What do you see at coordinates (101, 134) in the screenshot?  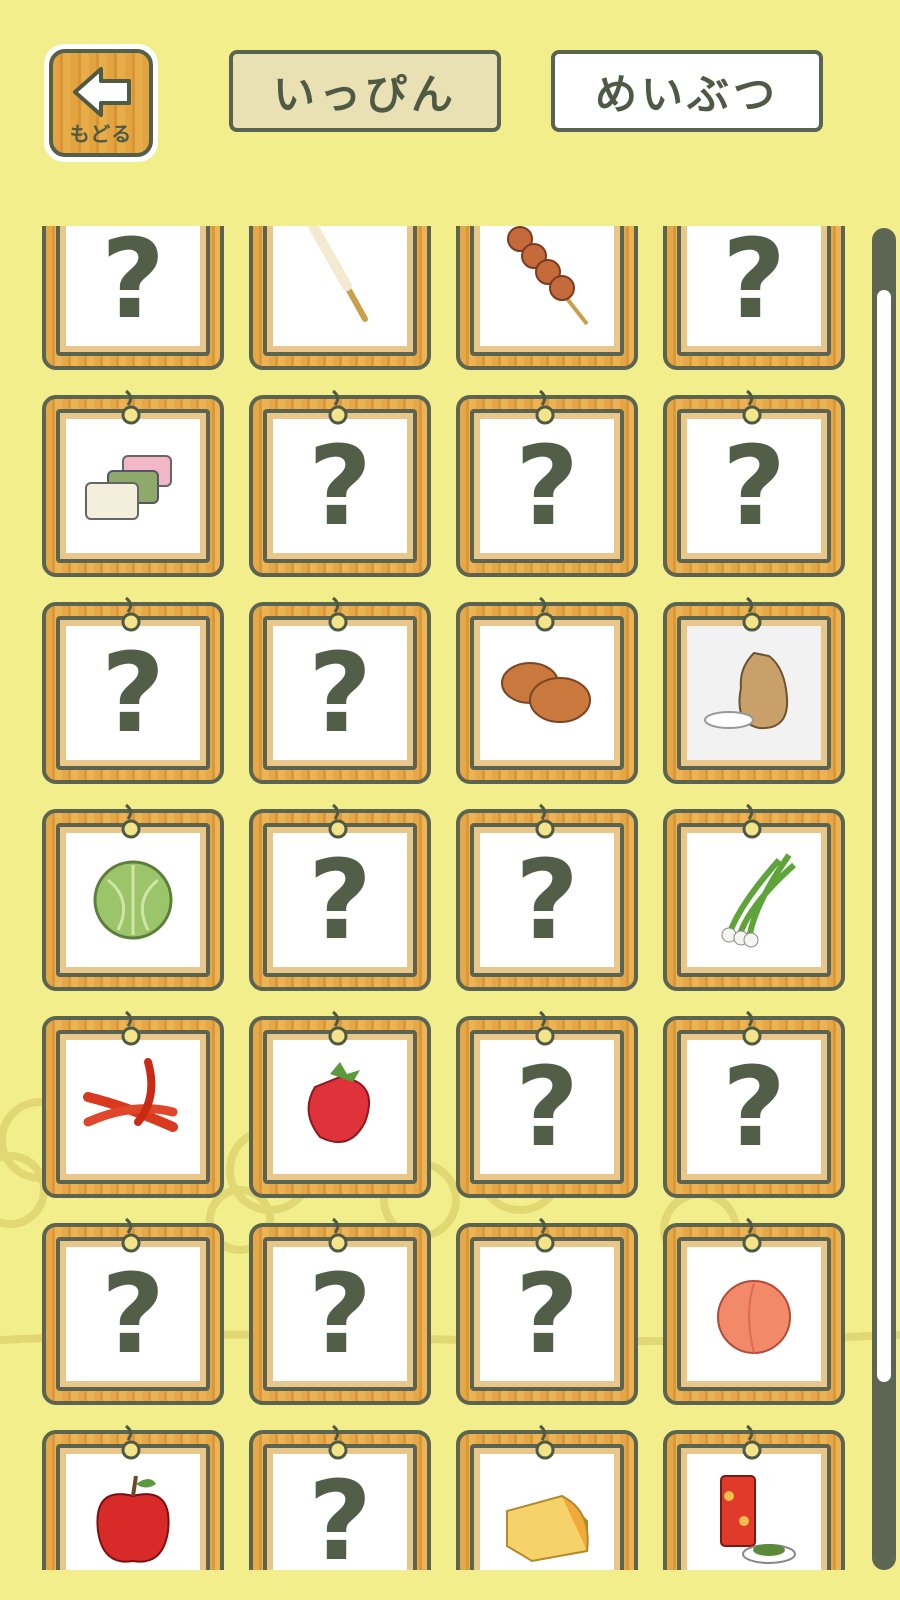 I see `back-button-label: もどる` at bounding box center [101, 134].